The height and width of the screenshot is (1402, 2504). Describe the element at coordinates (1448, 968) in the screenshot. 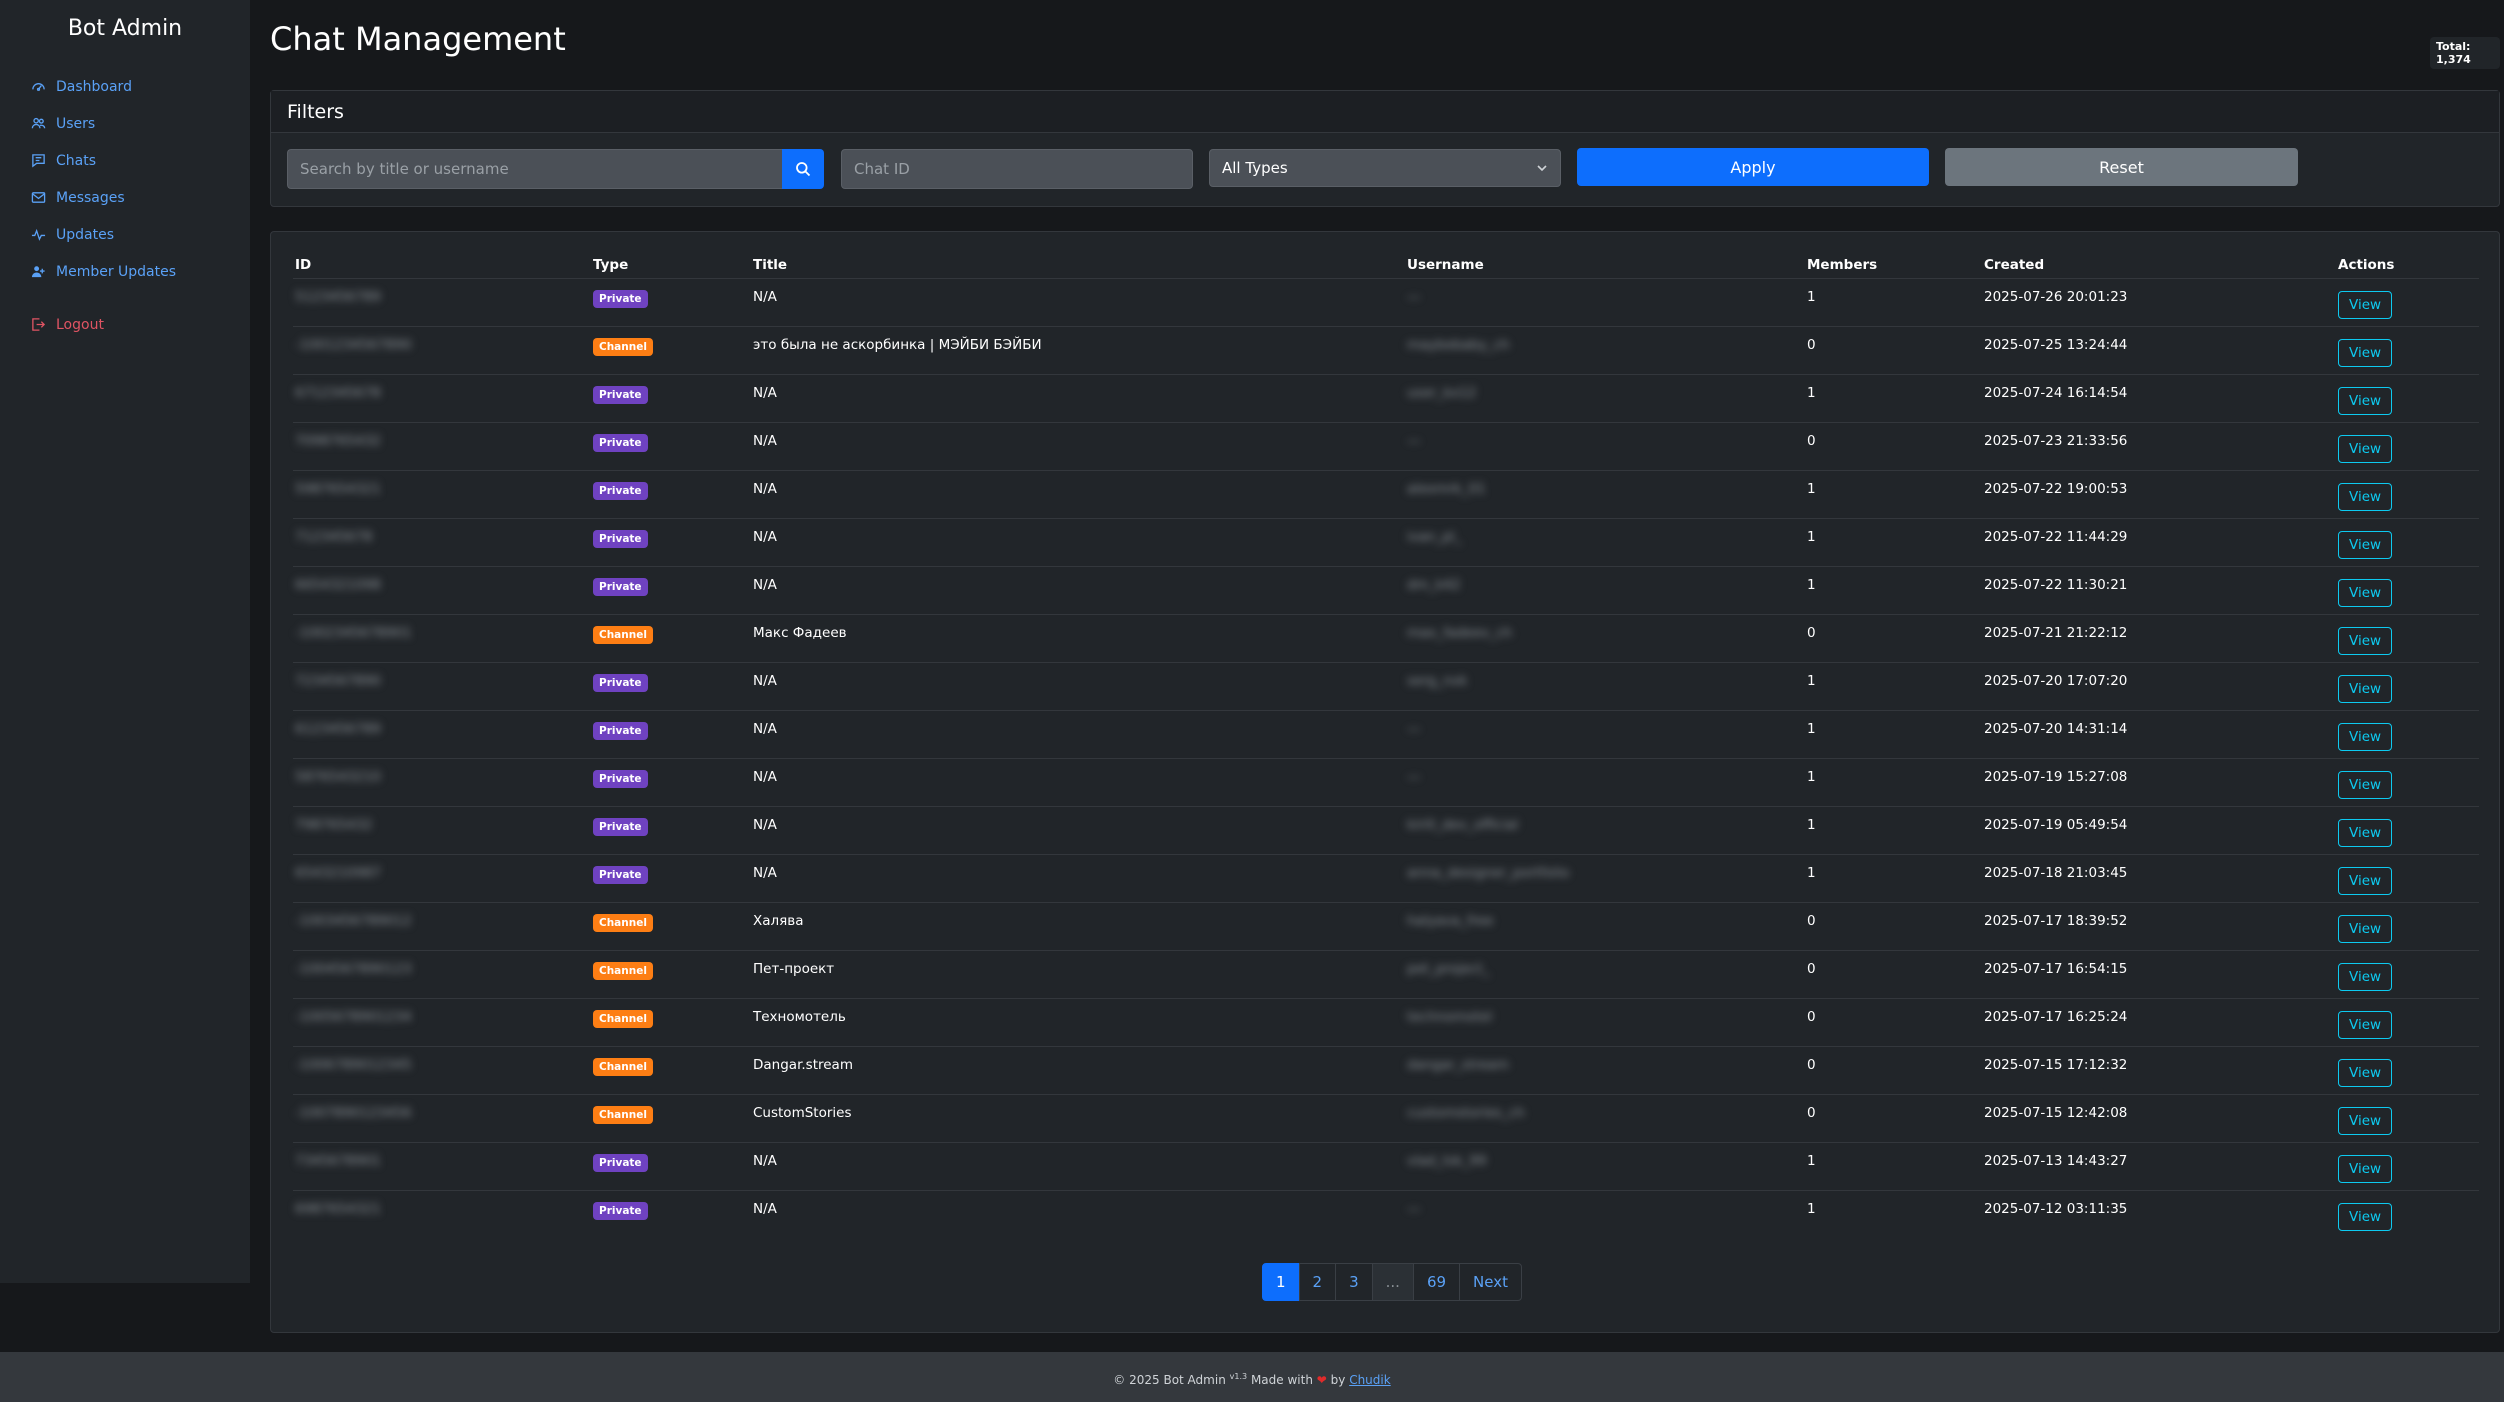

I see `username-value: pet_project_` at that location.